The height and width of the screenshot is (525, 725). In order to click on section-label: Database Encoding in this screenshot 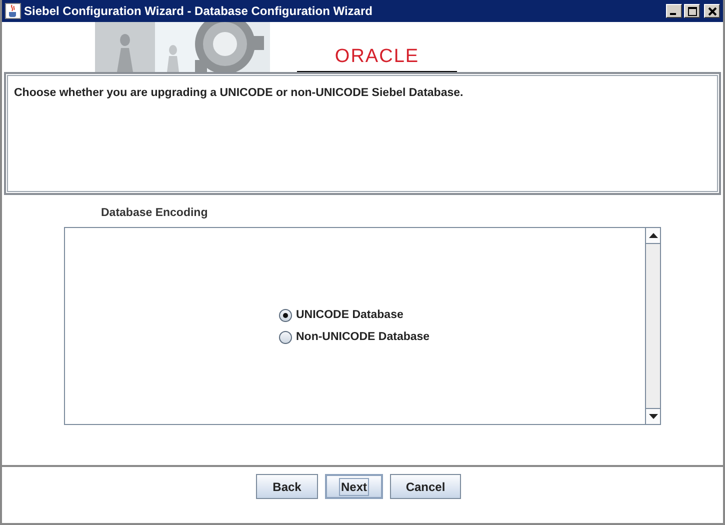, I will do `click(155, 214)`.